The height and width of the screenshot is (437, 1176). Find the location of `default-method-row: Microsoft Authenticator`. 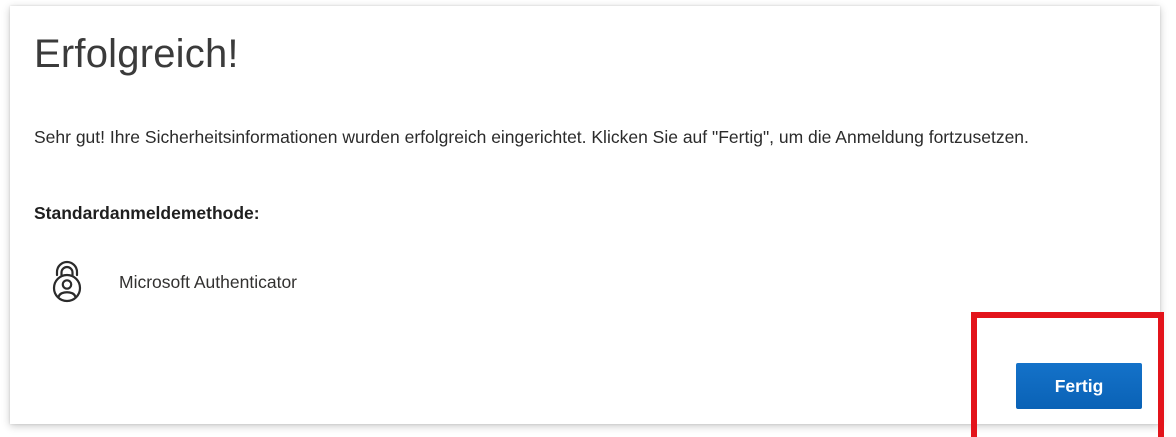

default-method-row: Microsoft Authenticator is located at coordinates (172, 282).